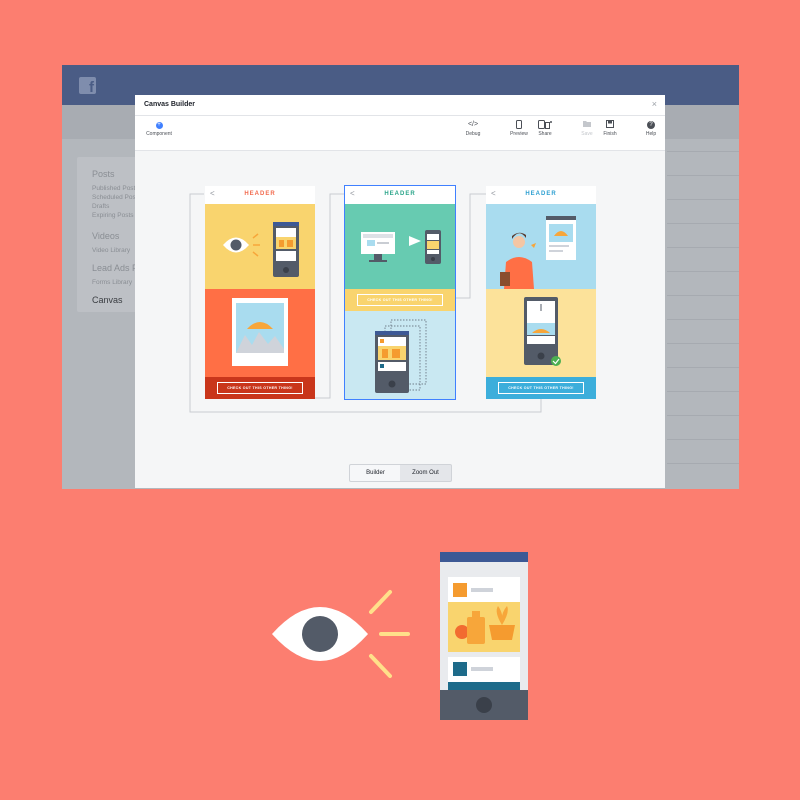 The height and width of the screenshot is (800, 800). What do you see at coordinates (400, 636) in the screenshot?
I see `eye-to-phone-illustration` at bounding box center [400, 636].